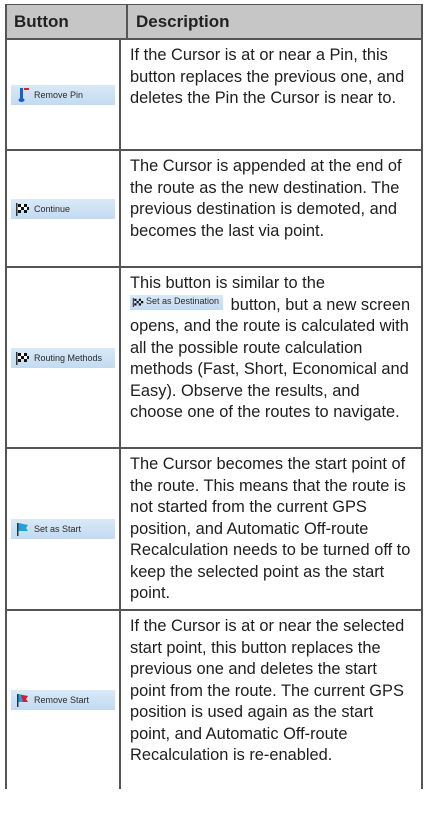 This screenshot has width=429, height=822. I want to click on set-as-destination-button: Set as Destination, so click(177, 302).